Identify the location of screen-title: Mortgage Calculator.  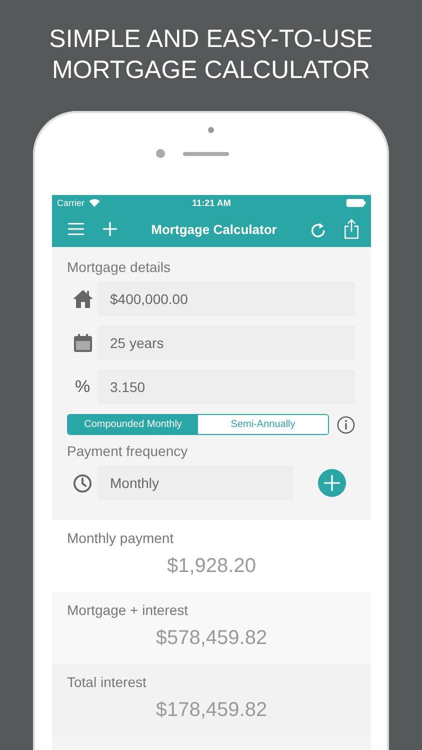
(214, 229).